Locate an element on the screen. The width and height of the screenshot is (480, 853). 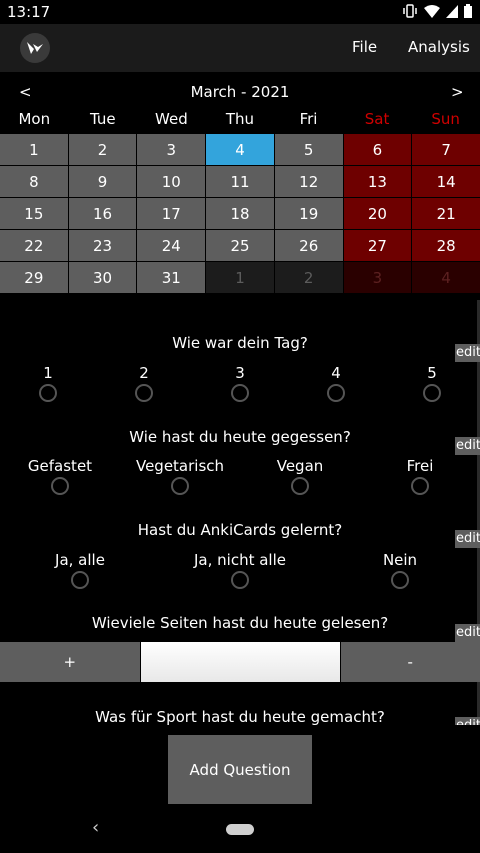
pages-input is located at coordinates (240, 662).